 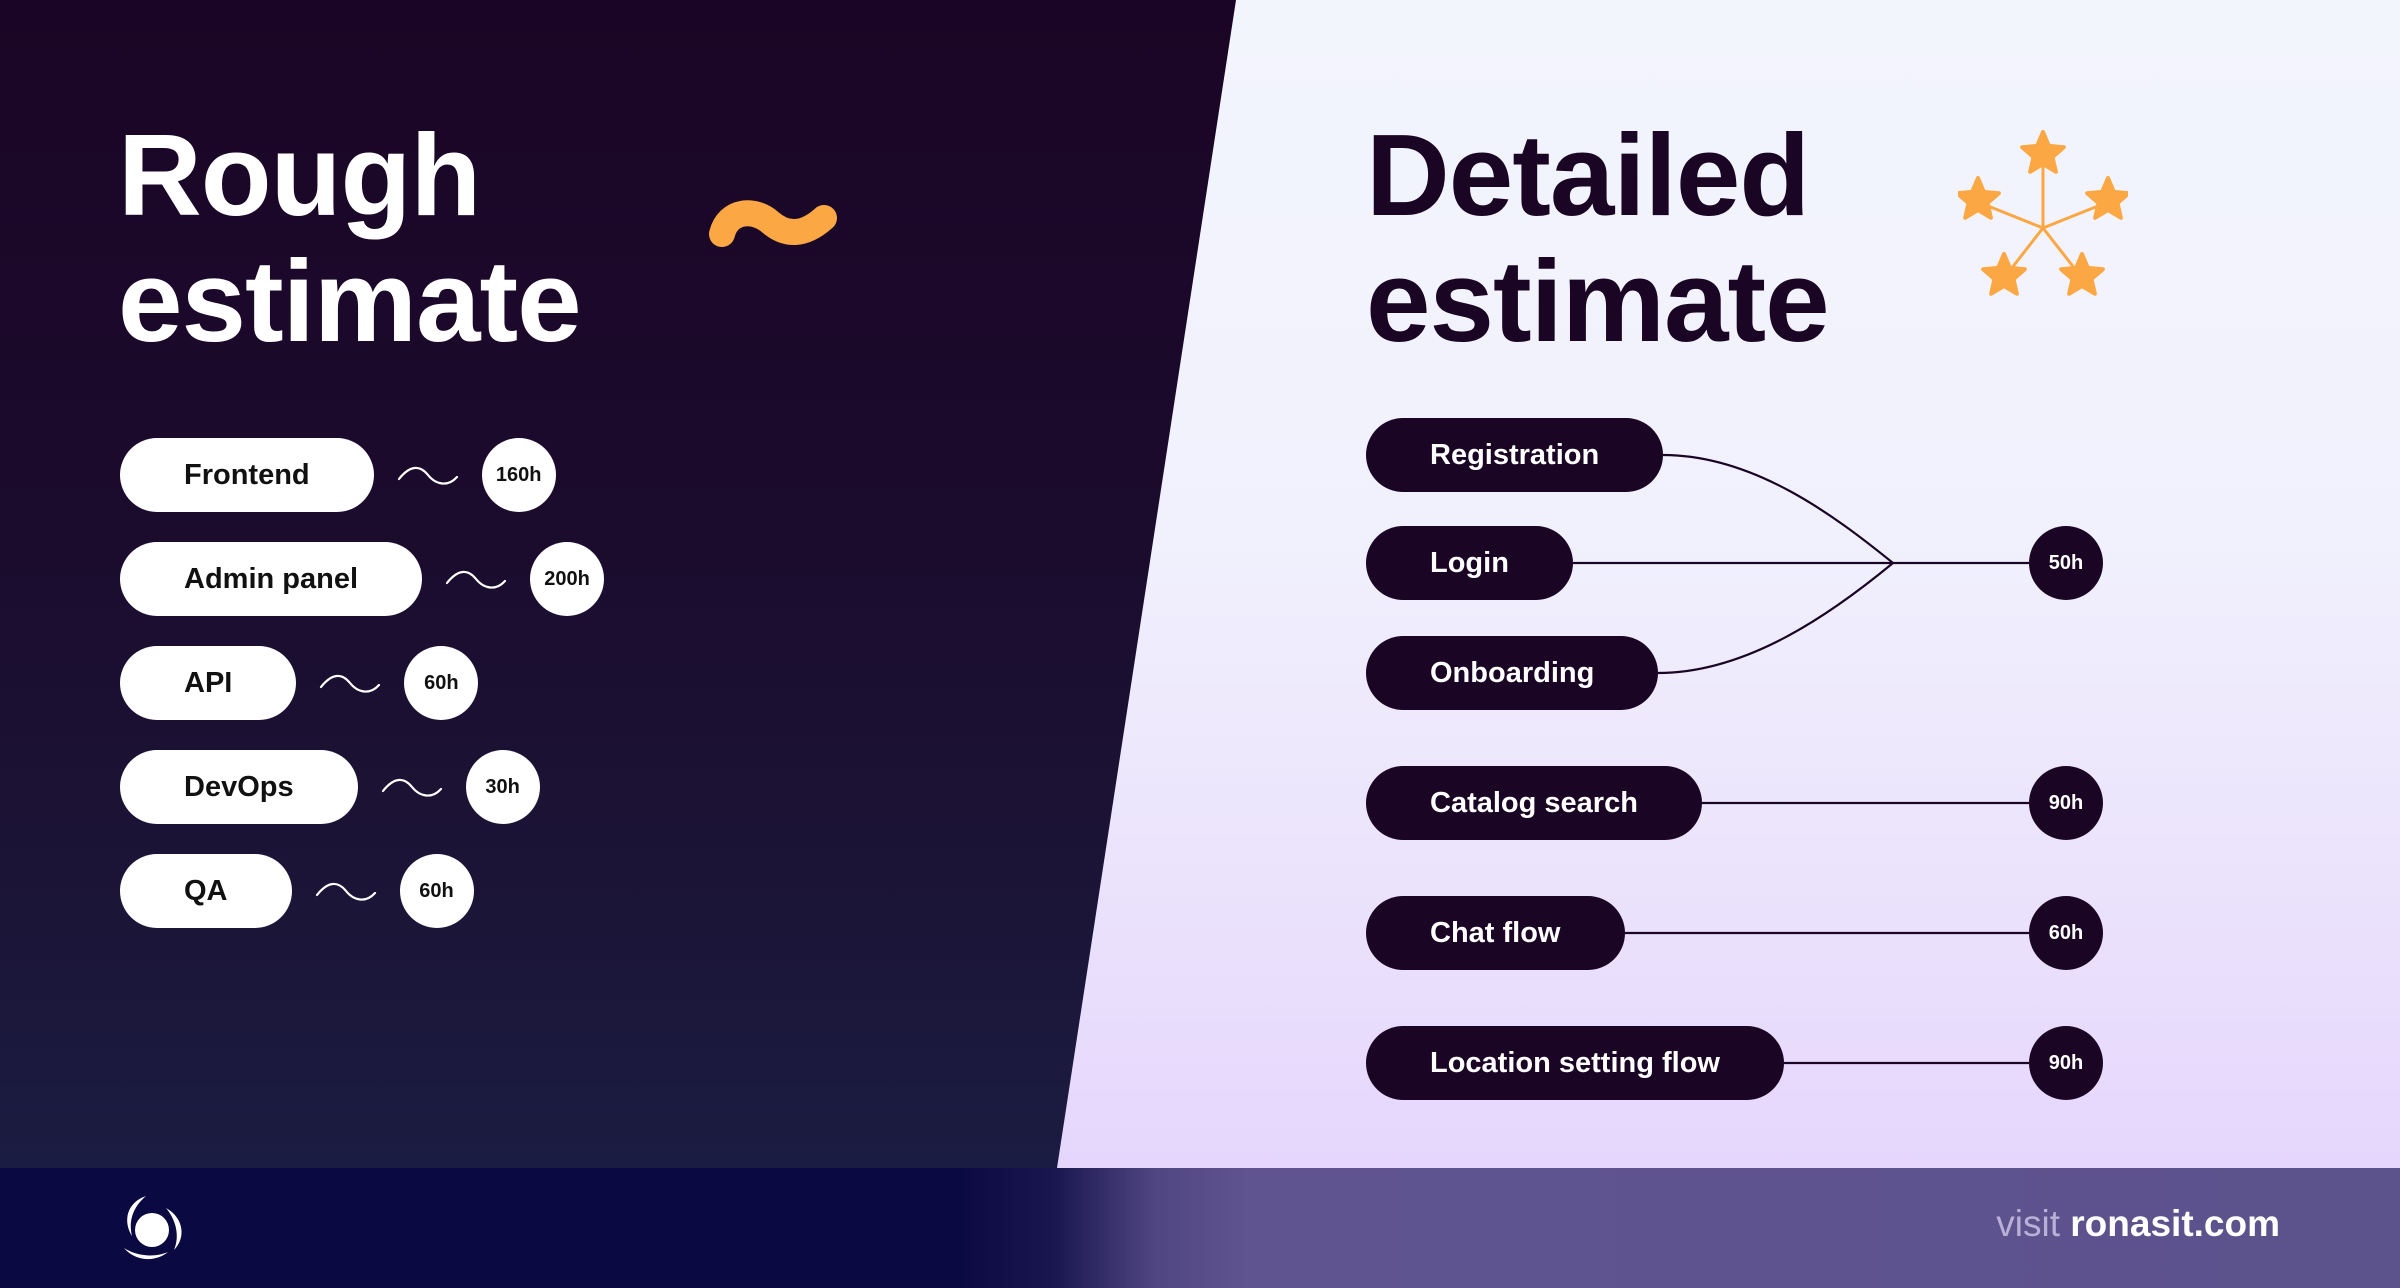 I want to click on rough-item-row: Frontend 160h, so click(x=338, y=475).